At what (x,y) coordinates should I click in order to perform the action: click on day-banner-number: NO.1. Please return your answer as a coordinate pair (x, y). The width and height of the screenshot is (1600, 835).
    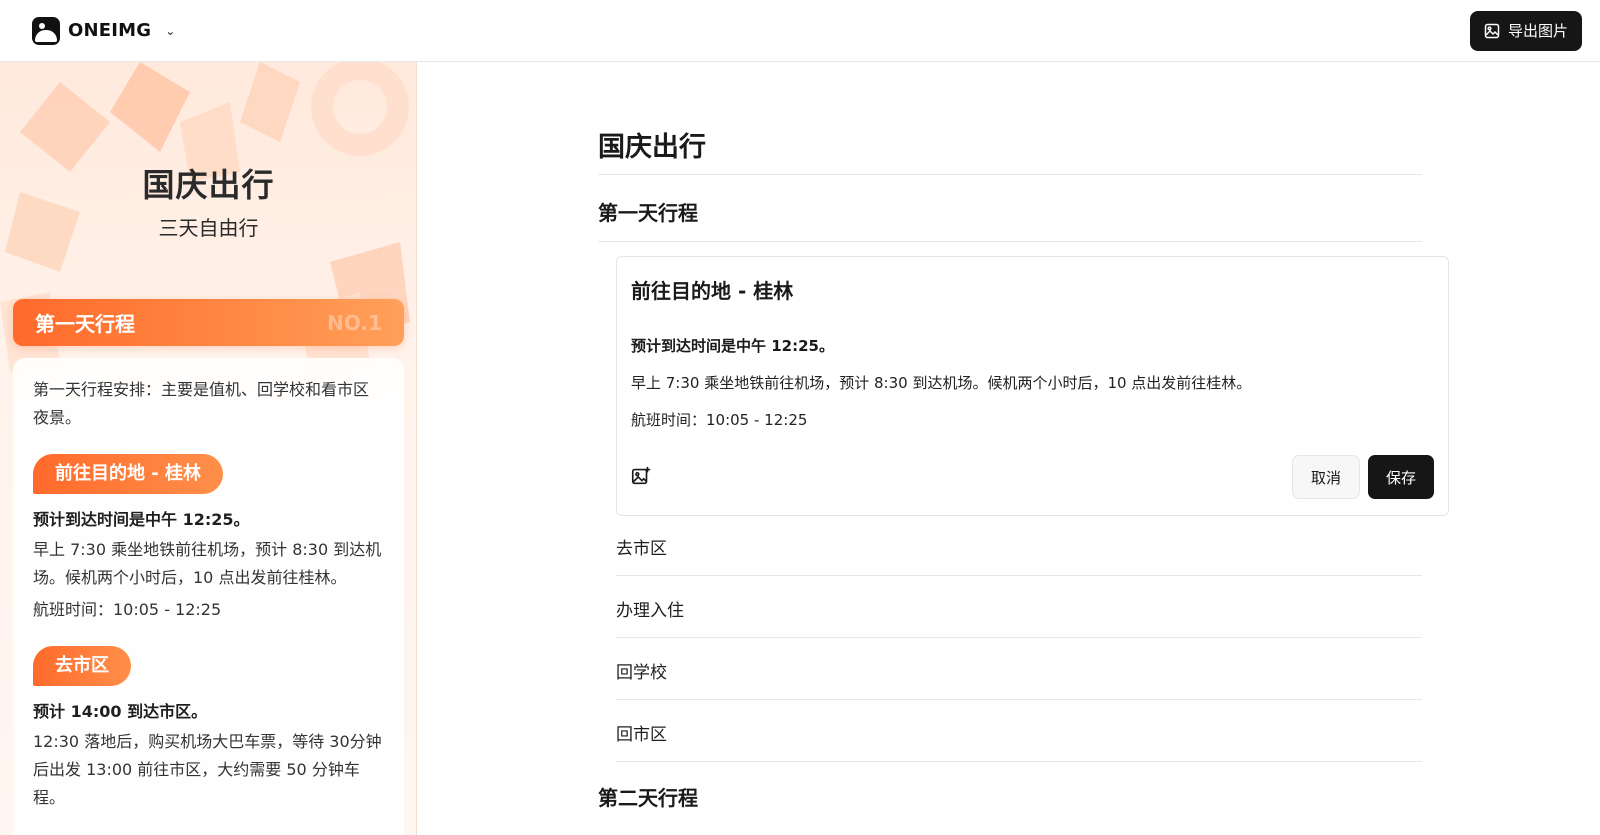
    Looking at the image, I should click on (354, 322).